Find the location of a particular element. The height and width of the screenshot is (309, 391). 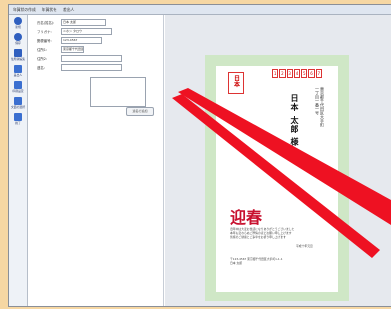

address-book-button: 住所録編集 is located at coordinates (18, 56).